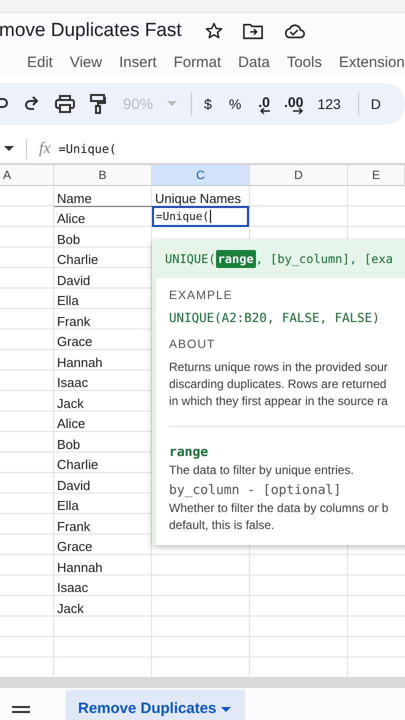  I want to click on formula-input: =Unique(, so click(87, 149).